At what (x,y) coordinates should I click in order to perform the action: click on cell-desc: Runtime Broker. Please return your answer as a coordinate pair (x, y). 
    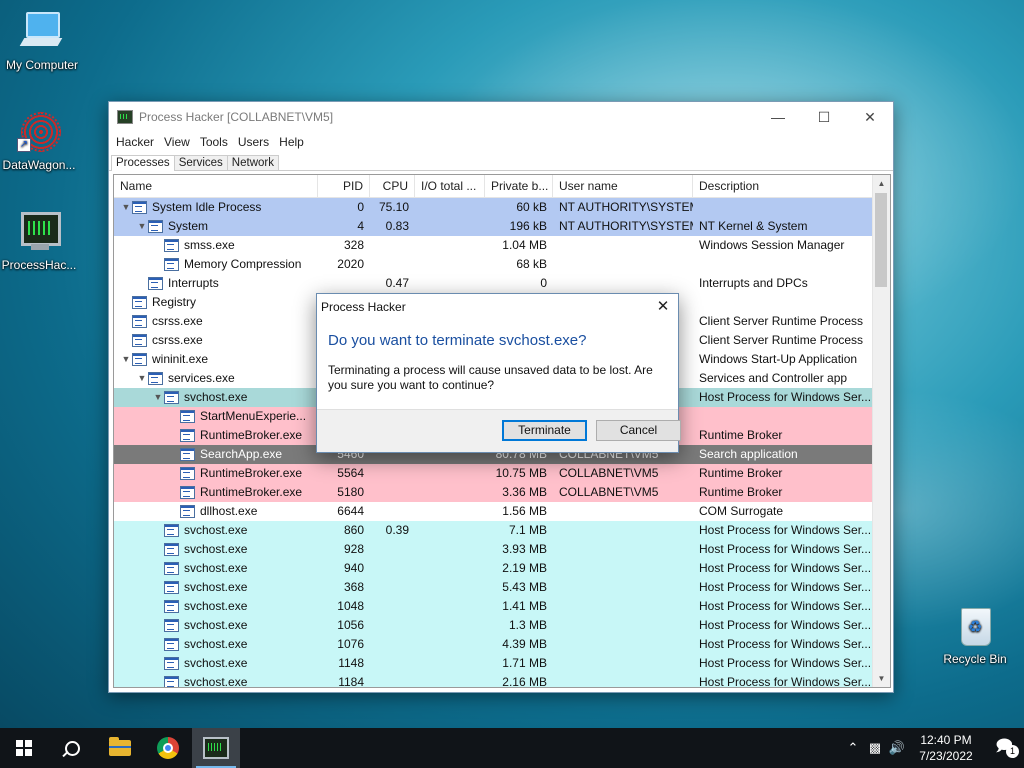
    Looking at the image, I should click on (741, 435).